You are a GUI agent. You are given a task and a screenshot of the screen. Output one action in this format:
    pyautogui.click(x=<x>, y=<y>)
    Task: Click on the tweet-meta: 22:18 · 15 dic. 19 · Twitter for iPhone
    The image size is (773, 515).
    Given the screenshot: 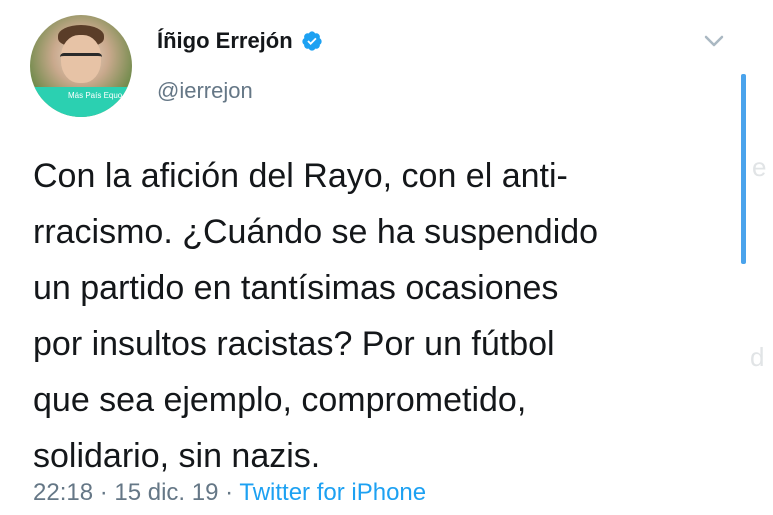 What is the action you would take?
    pyautogui.click(x=229, y=493)
    